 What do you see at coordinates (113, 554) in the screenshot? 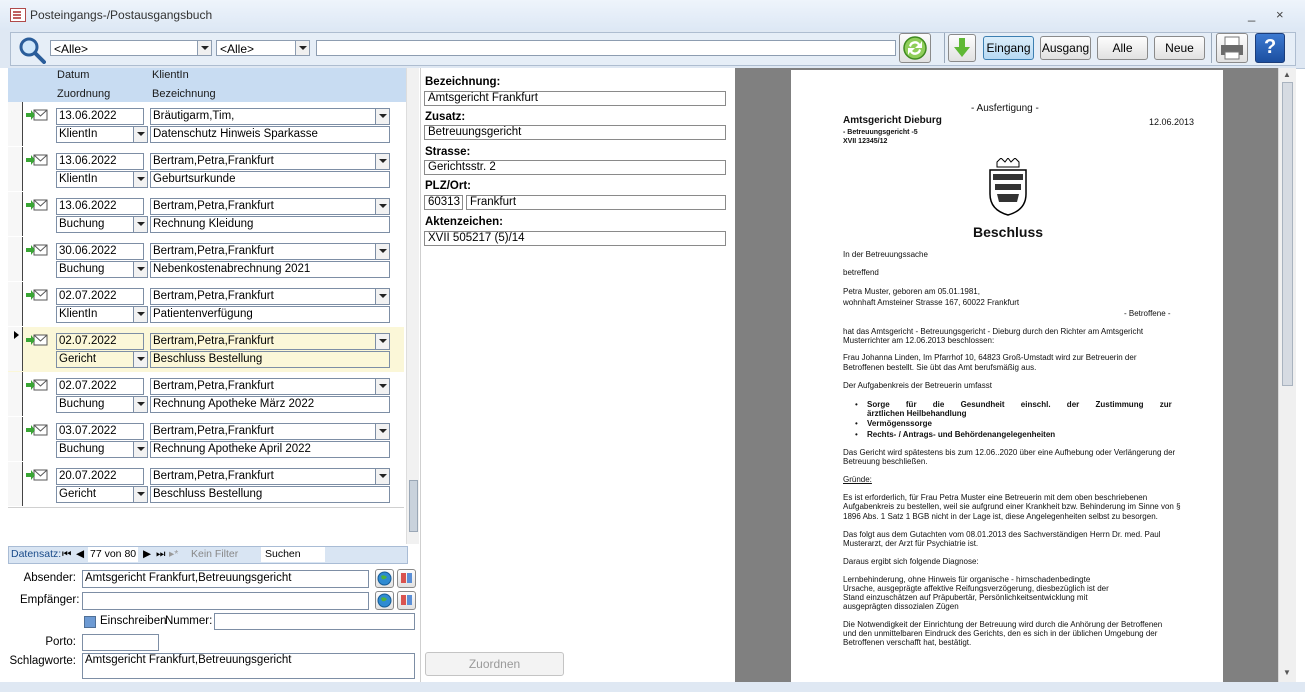
I see `record-position: 77 von 80` at bounding box center [113, 554].